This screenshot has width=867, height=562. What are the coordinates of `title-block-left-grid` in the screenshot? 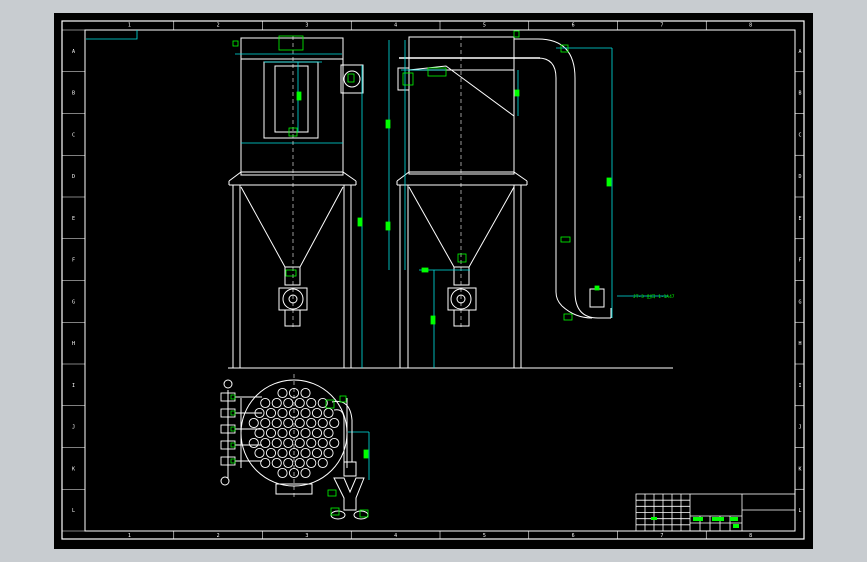 It's located at (683, 512).